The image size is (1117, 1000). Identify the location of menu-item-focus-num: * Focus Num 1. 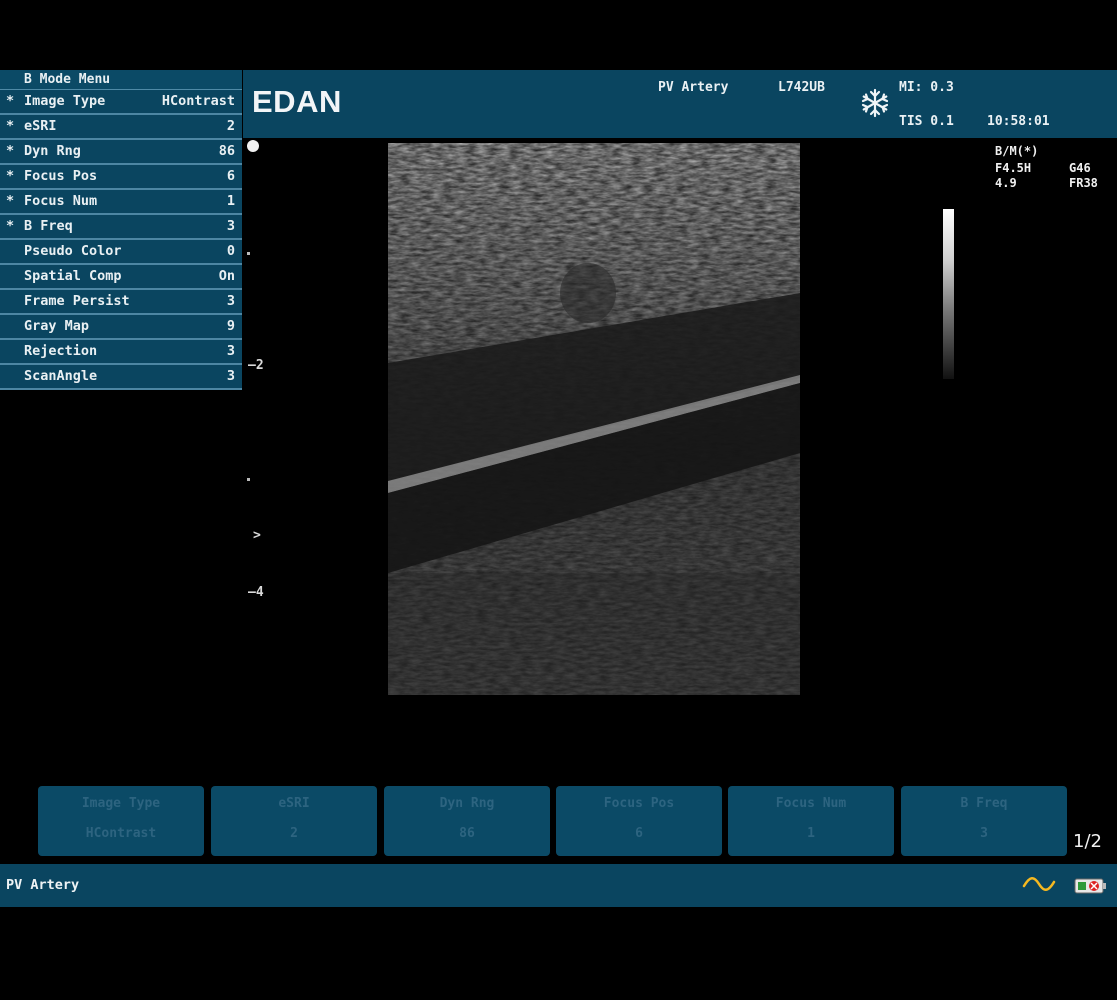
(121, 202).